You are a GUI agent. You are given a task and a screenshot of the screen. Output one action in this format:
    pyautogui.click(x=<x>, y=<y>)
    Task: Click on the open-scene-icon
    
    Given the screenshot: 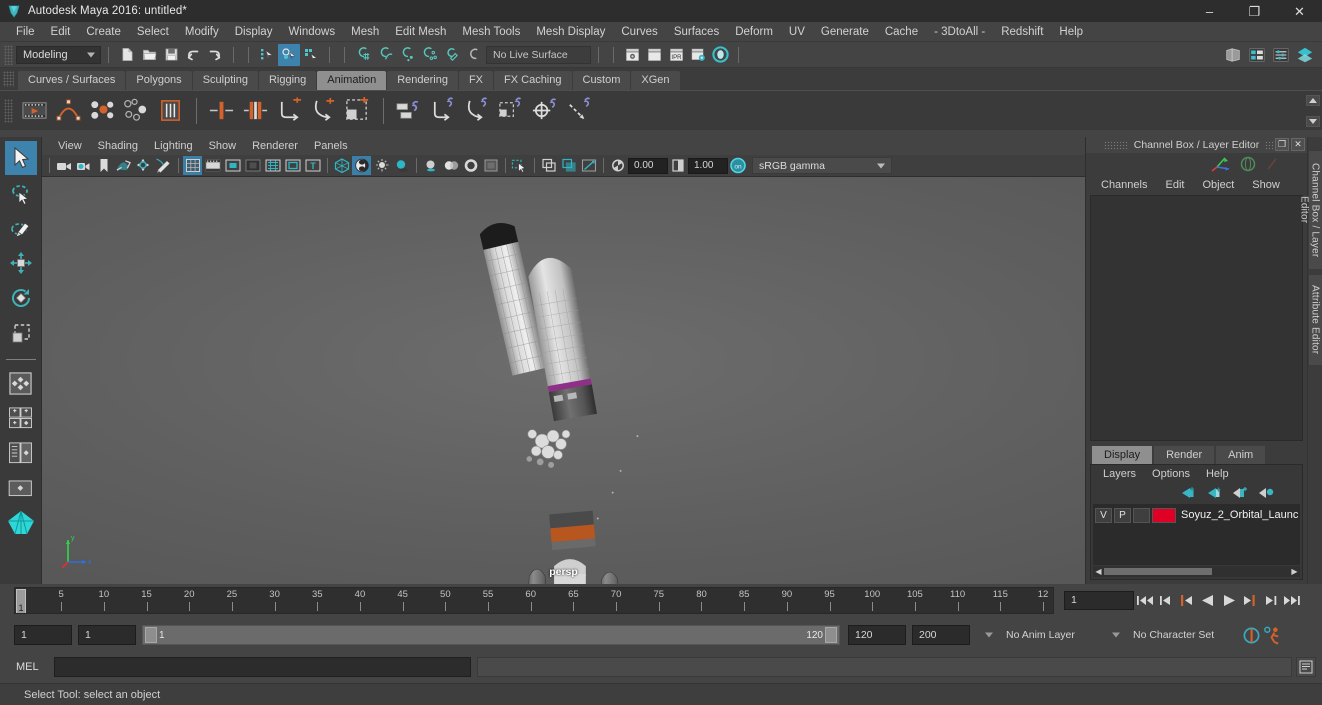 What is the action you would take?
    pyautogui.click(x=149, y=55)
    